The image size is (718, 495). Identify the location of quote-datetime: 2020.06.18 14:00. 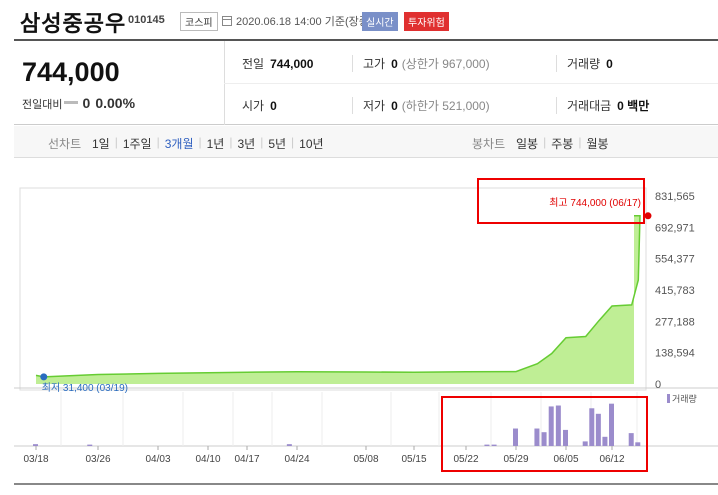
(279, 22).